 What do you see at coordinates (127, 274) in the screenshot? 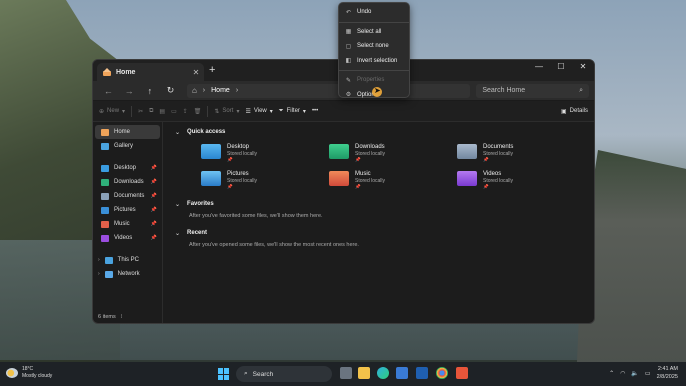
I see `sidebar-item-network: › Network` at bounding box center [127, 274].